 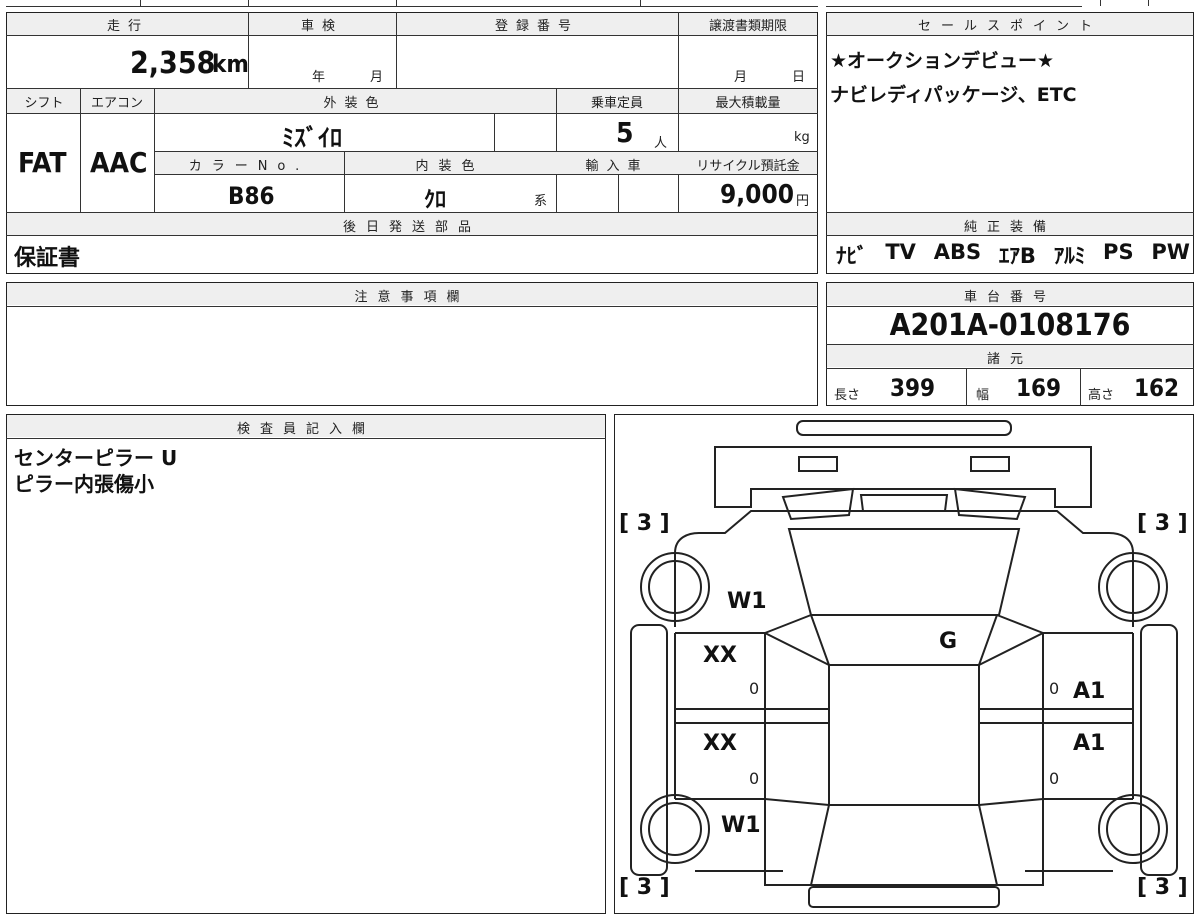 What do you see at coordinates (748, 166) in the screenshot?
I see `header-recycle: リサイクル預託金` at bounding box center [748, 166].